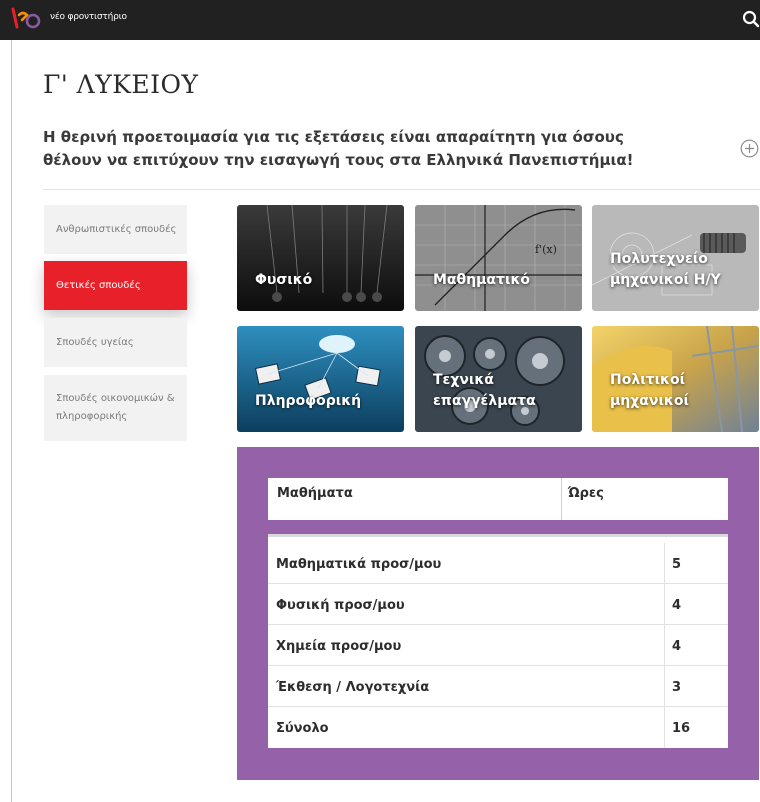 The image size is (760, 802). Describe the element at coordinates (482, 280) in the screenshot. I see `tile-label: Μαθηματικό` at that location.